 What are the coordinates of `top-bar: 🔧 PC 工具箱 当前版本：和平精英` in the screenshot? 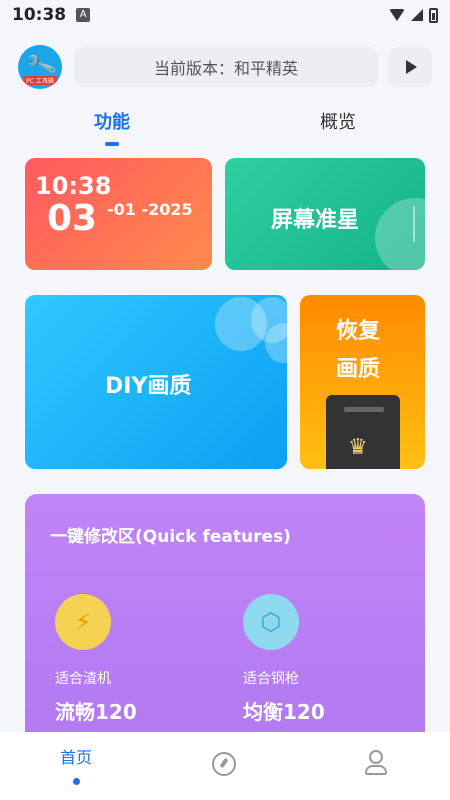 It's located at (225, 67).